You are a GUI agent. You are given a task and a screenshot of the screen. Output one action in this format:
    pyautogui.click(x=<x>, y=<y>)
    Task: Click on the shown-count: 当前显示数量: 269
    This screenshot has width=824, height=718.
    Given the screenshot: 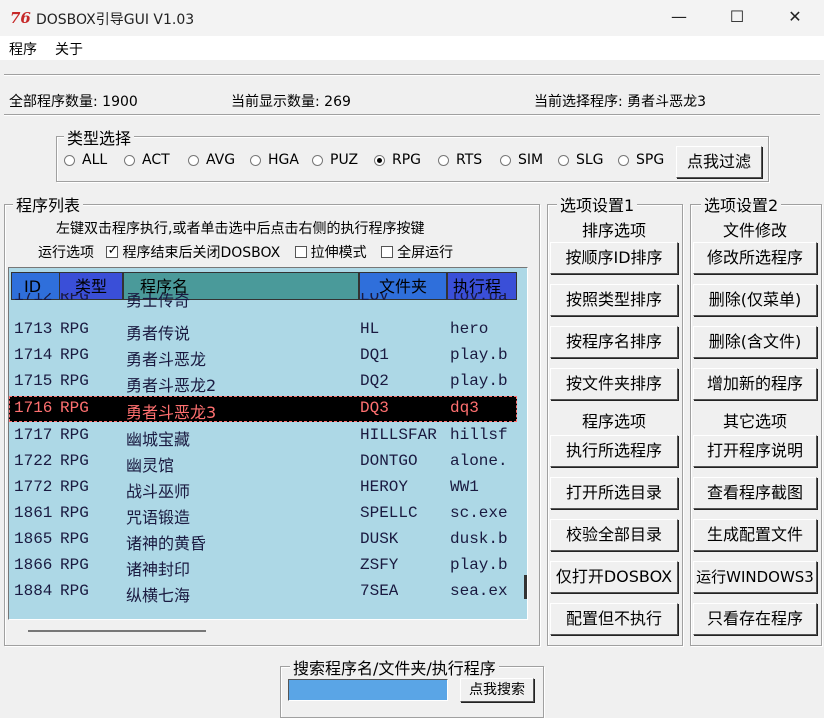 What is the action you would take?
    pyautogui.click(x=291, y=102)
    